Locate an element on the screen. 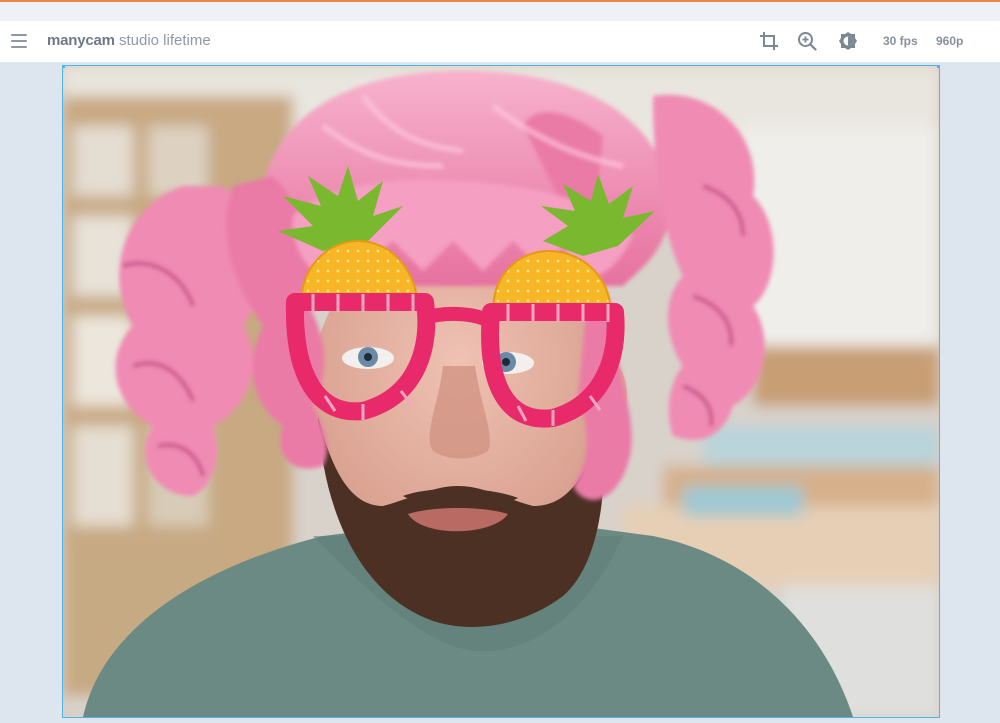 The height and width of the screenshot is (723, 1000). menu-icon is located at coordinates (19, 41).